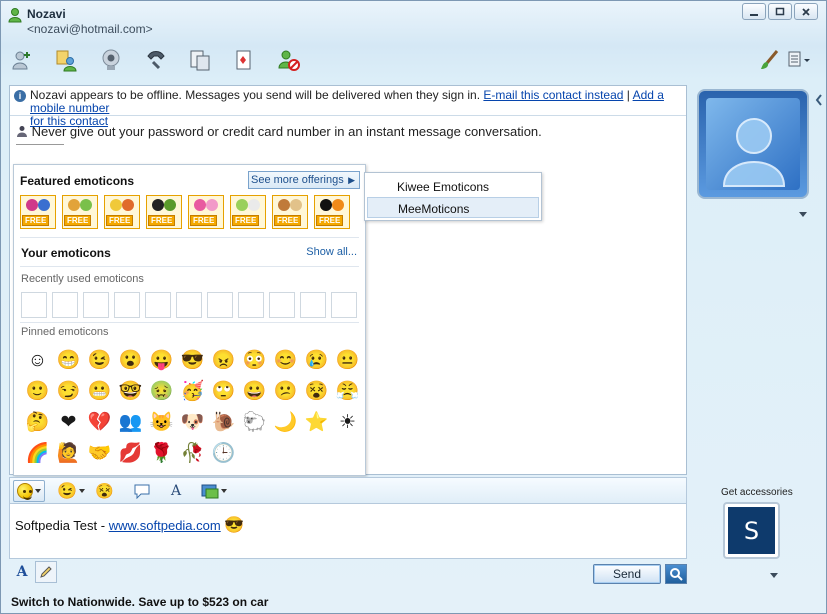 The height and width of the screenshot is (614, 827). What do you see at coordinates (130, 391) in the screenshot?
I see `pinned-emoticon: 🤓` at bounding box center [130, 391].